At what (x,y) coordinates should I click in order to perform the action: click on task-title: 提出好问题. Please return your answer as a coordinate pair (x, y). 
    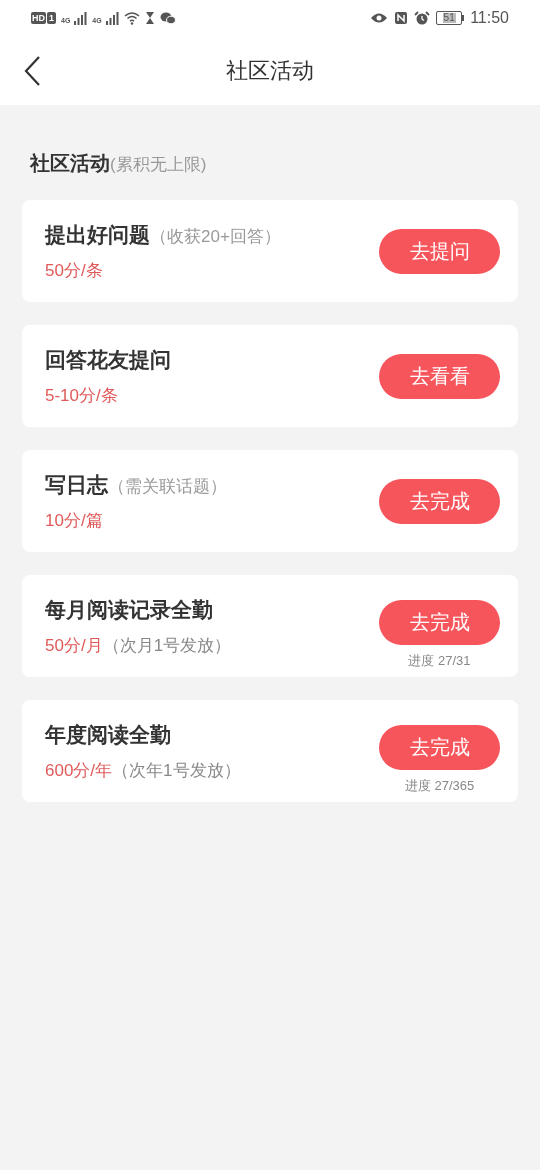
    Looking at the image, I should click on (97, 234).